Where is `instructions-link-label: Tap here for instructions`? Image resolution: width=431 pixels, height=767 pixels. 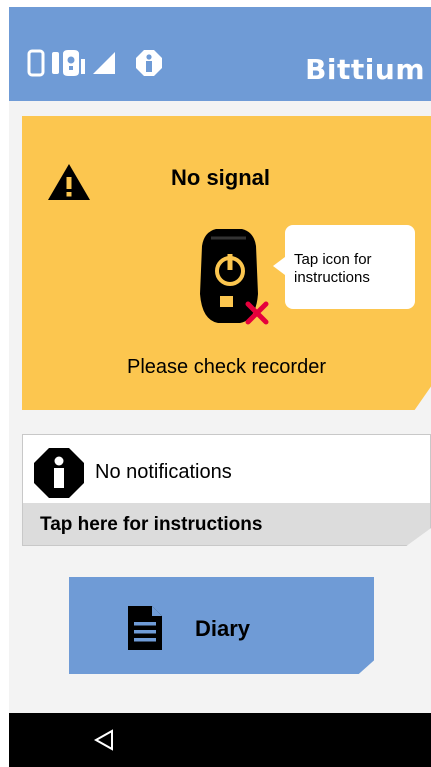 instructions-link-label: Tap here for instructions is located at coordinates (151, 524).